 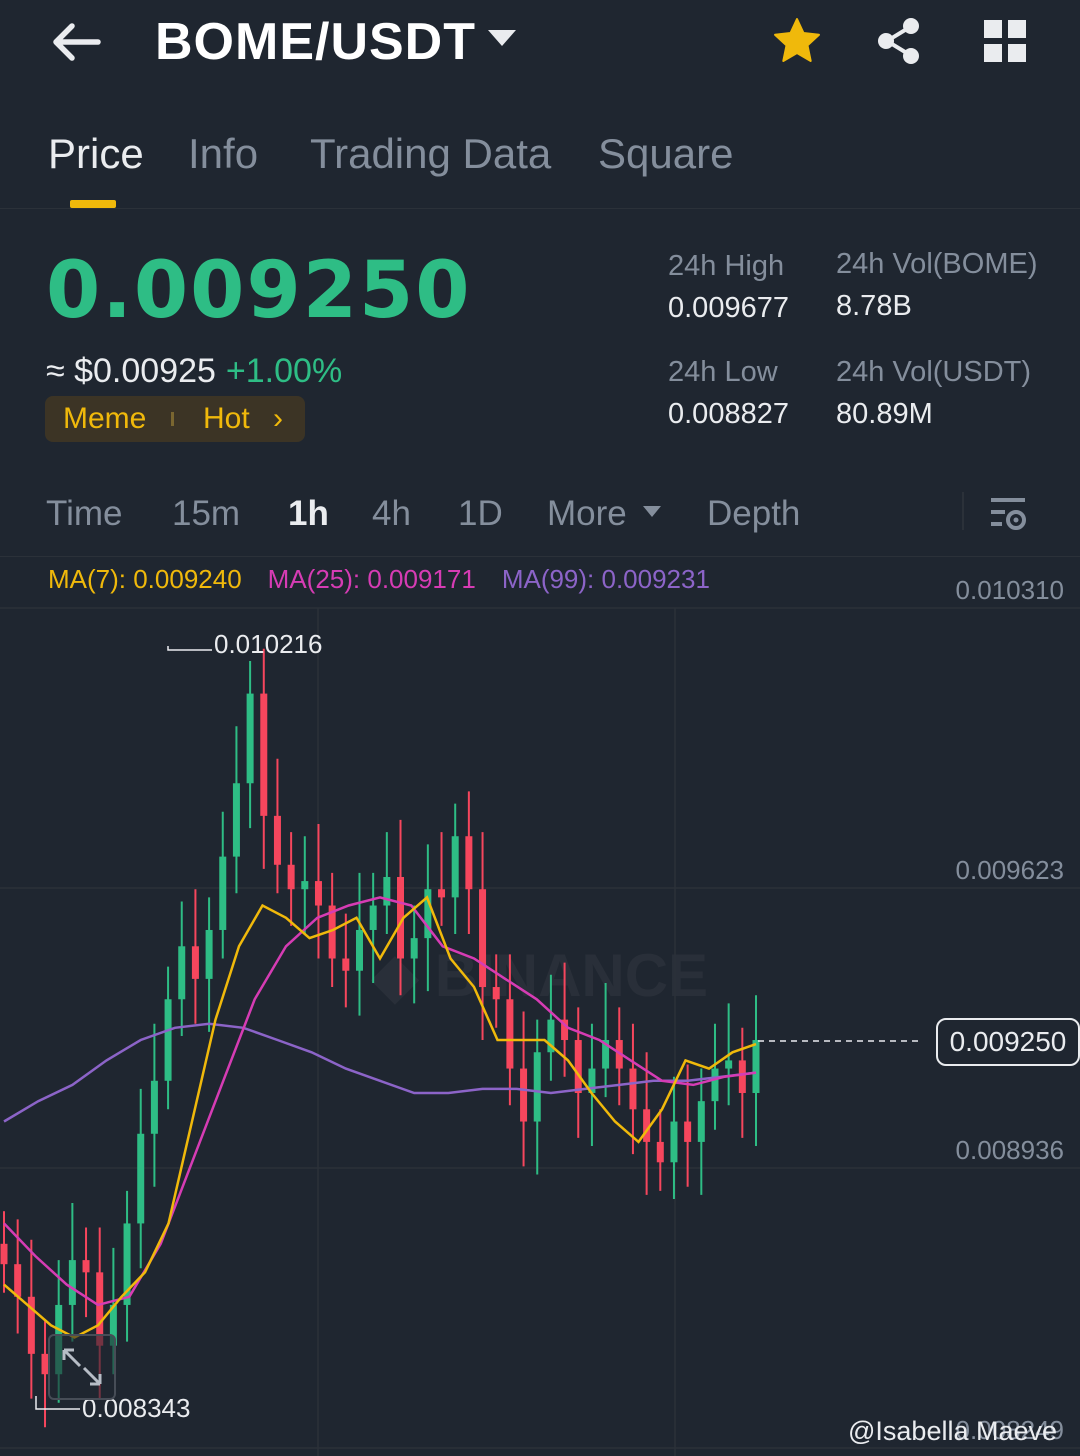 I want to click on depth-tab: Depth, so click(x=753, y=514).